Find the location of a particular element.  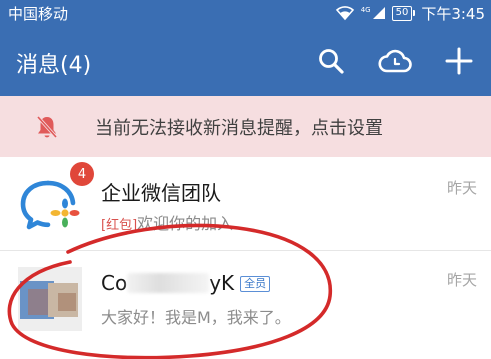

cloud-icon is located at coordinates (395, 61).